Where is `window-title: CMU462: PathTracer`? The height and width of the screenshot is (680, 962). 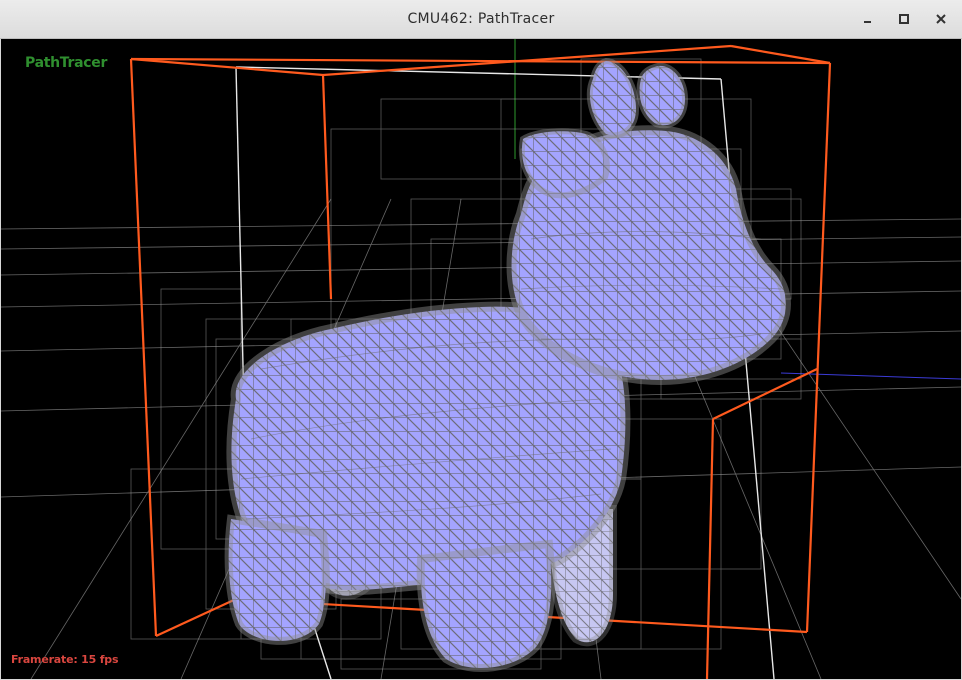
window-title: CMU462: PathTracer is located at coordinates (481, 19).